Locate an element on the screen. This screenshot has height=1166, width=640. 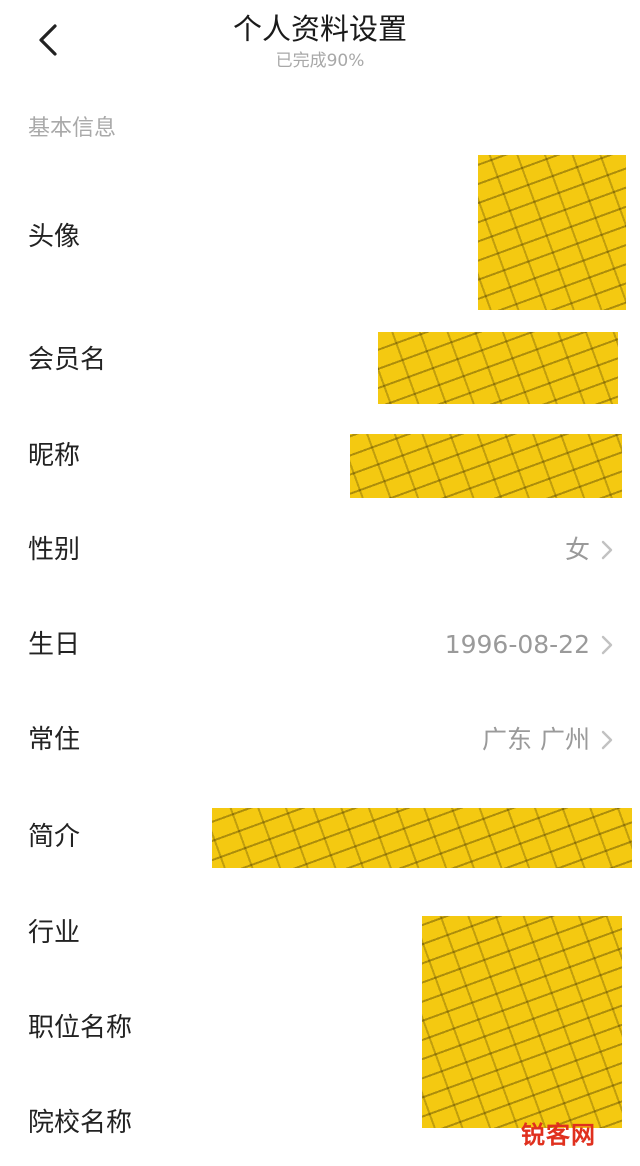
residence-value: 广东 广州 is located at coordinates (536, 739).